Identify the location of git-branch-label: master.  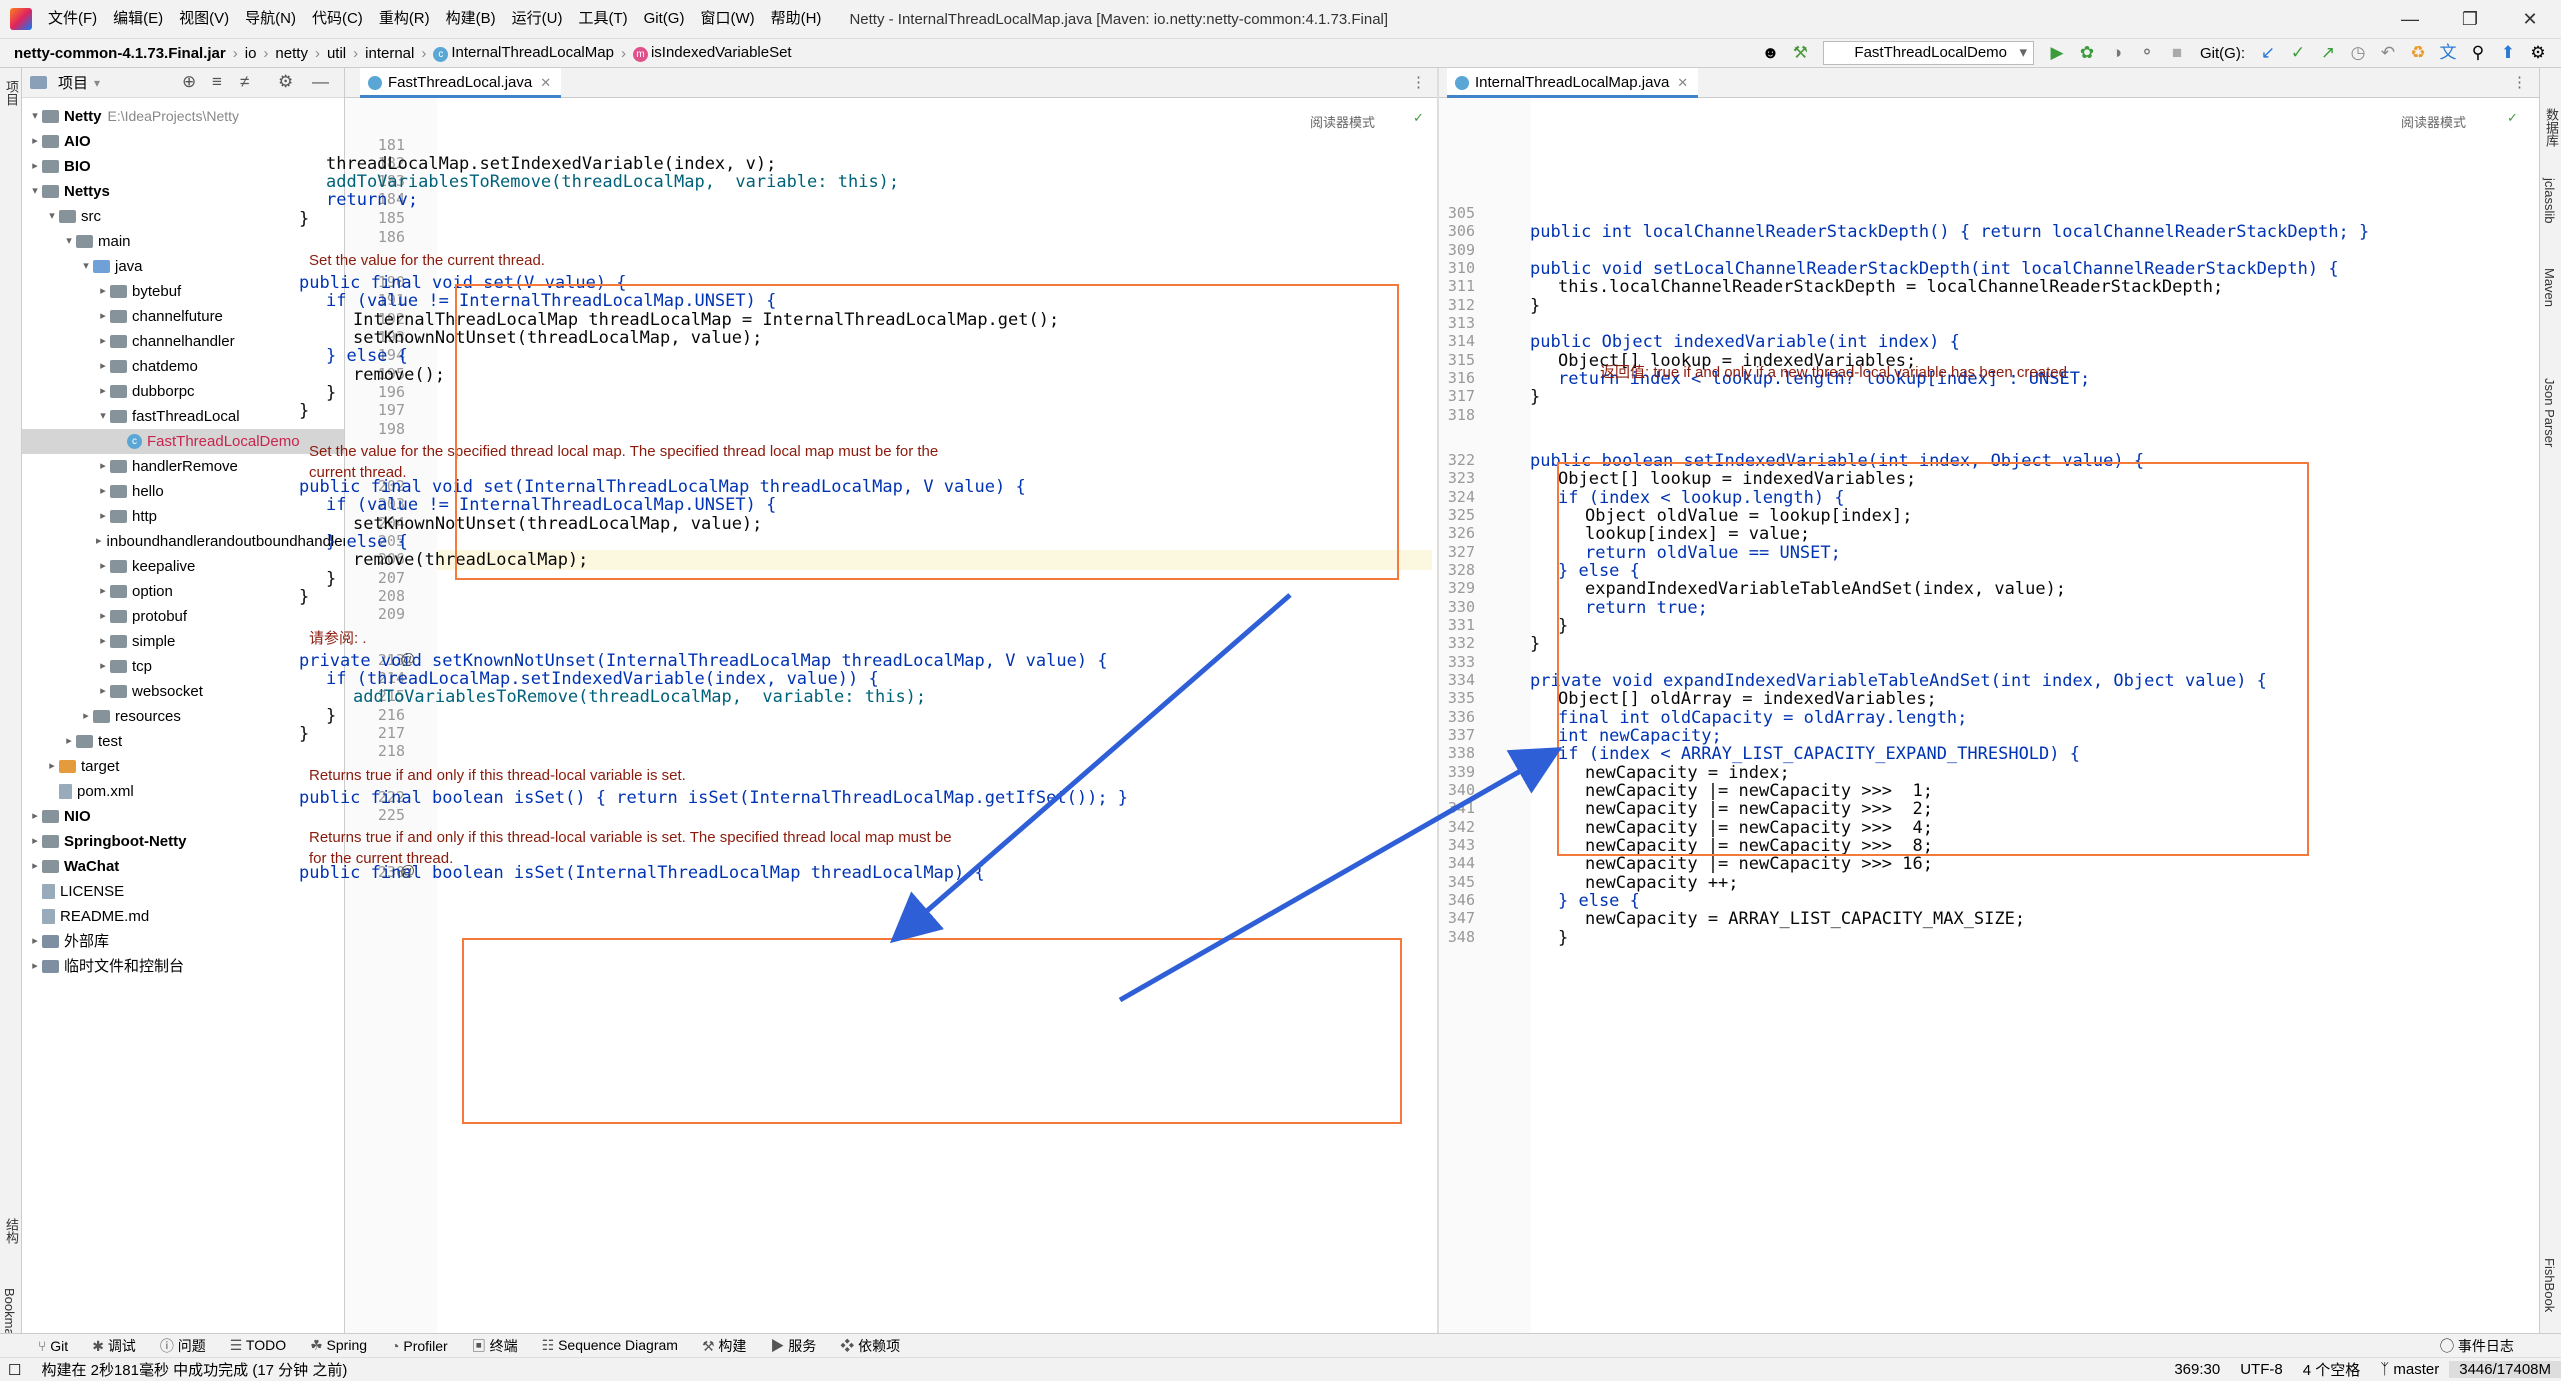
(2416, 1369).